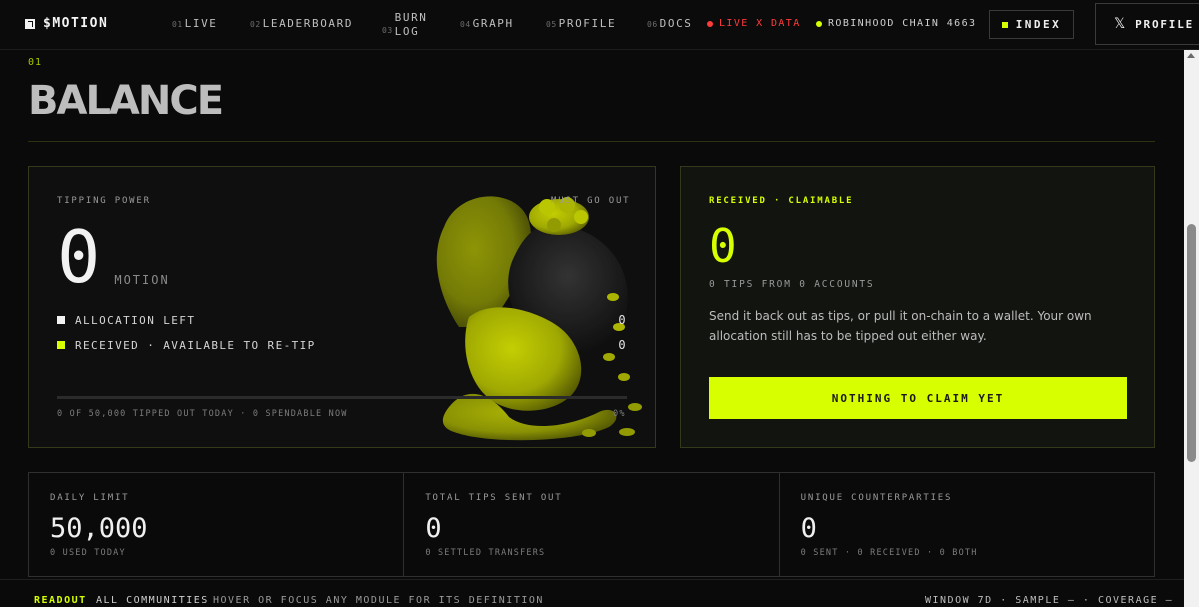 This screenshot has width=1199, height=607. What do you see at coordinates (342, 345) in the screenshot?
I see `legend-received-available: RECEIVED · AVAILABLE TO RE-TIP 0` at bounding box center [342, 345].